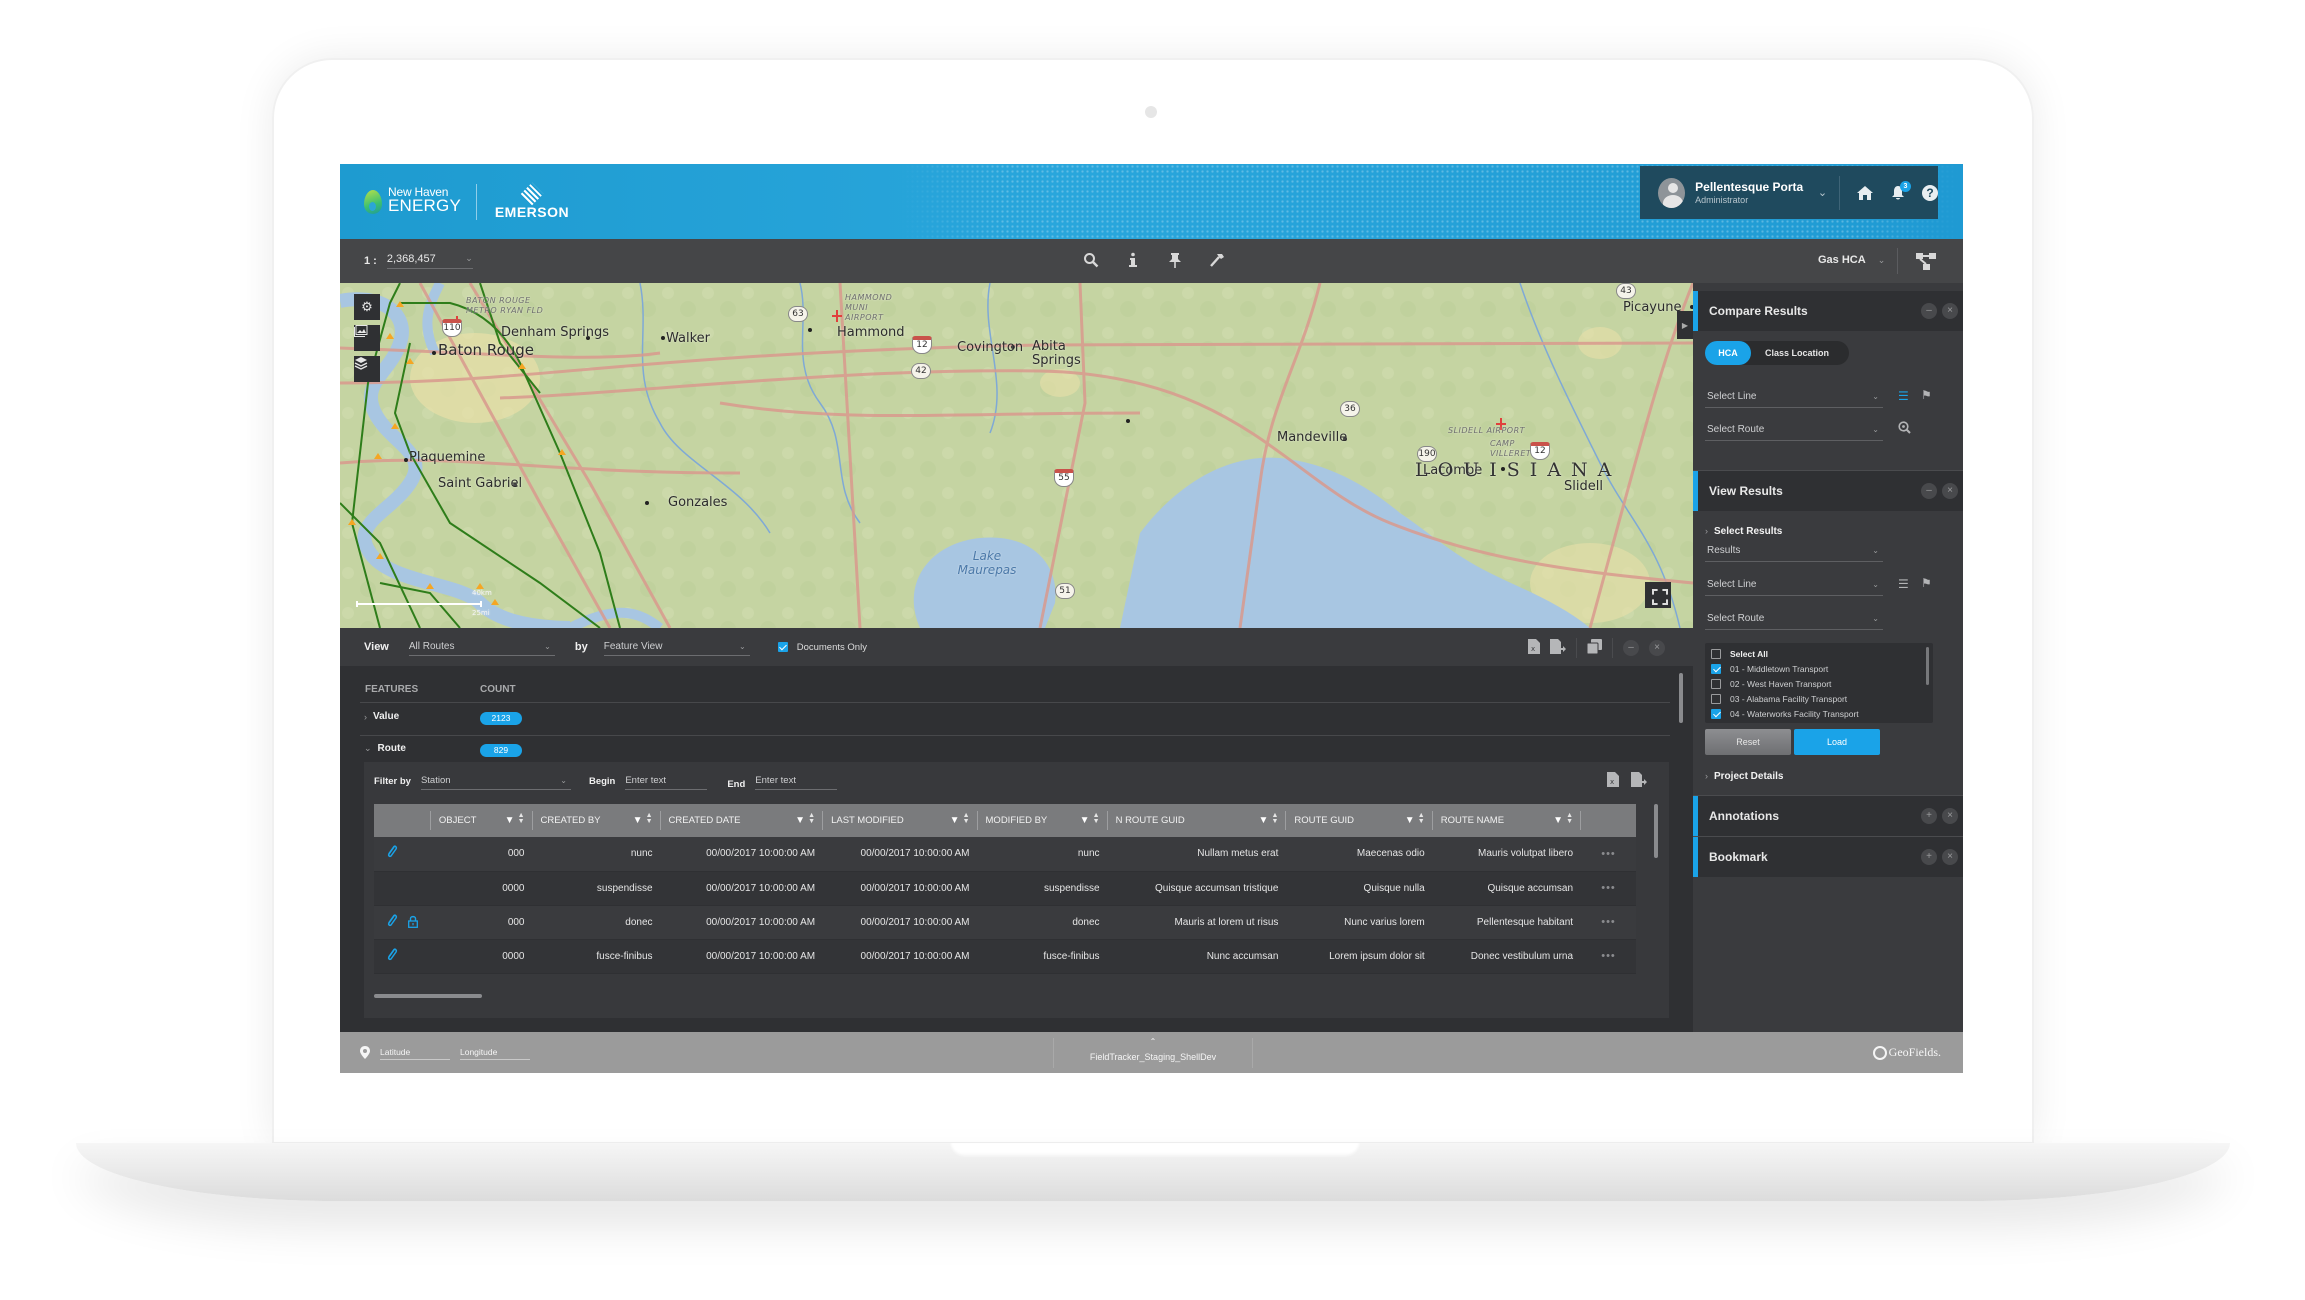 This screenshot has height=1300, width=2305. I want to click on scale-selector: 1 : 2,368,457 ⌄, so click(418, 261).